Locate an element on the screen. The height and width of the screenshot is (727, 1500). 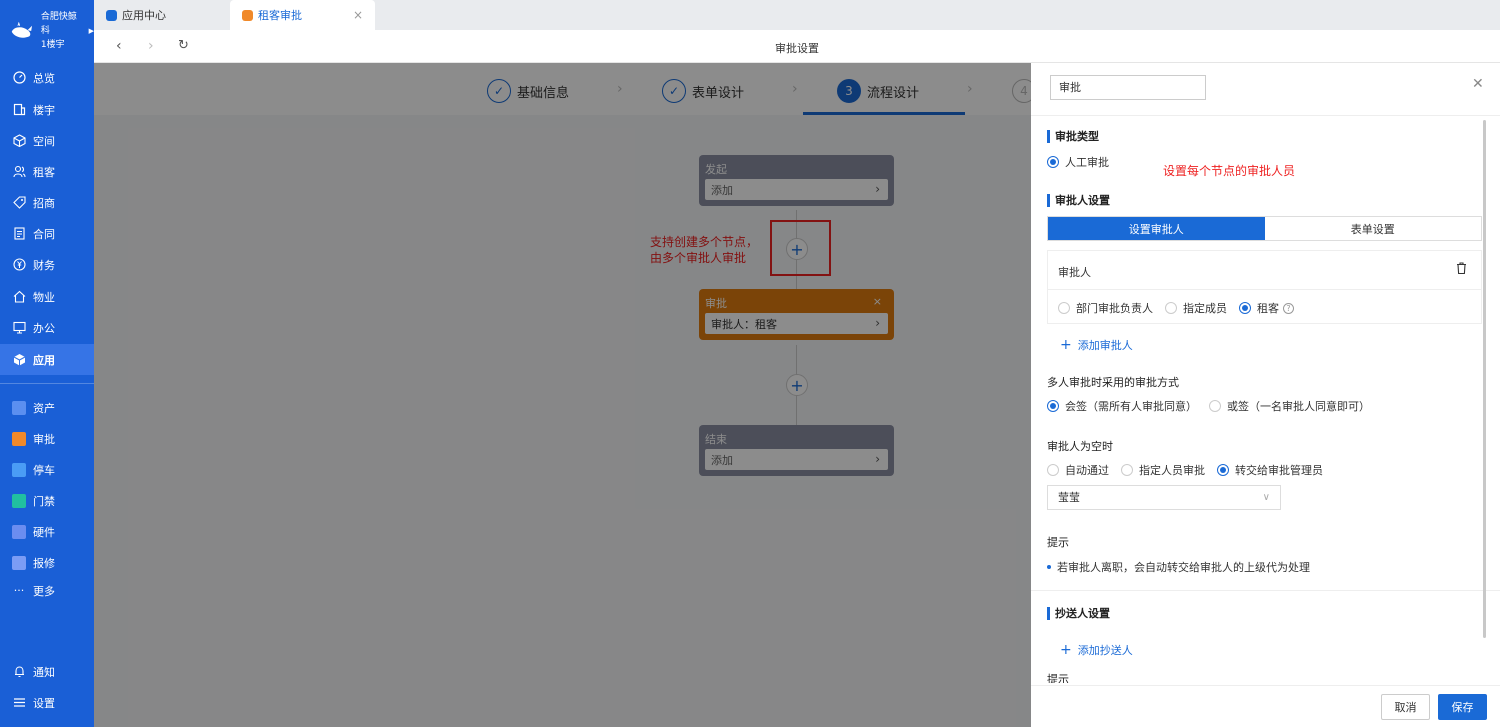
sidebar-app-parking: 停车 is located at coordinates (47, 469).